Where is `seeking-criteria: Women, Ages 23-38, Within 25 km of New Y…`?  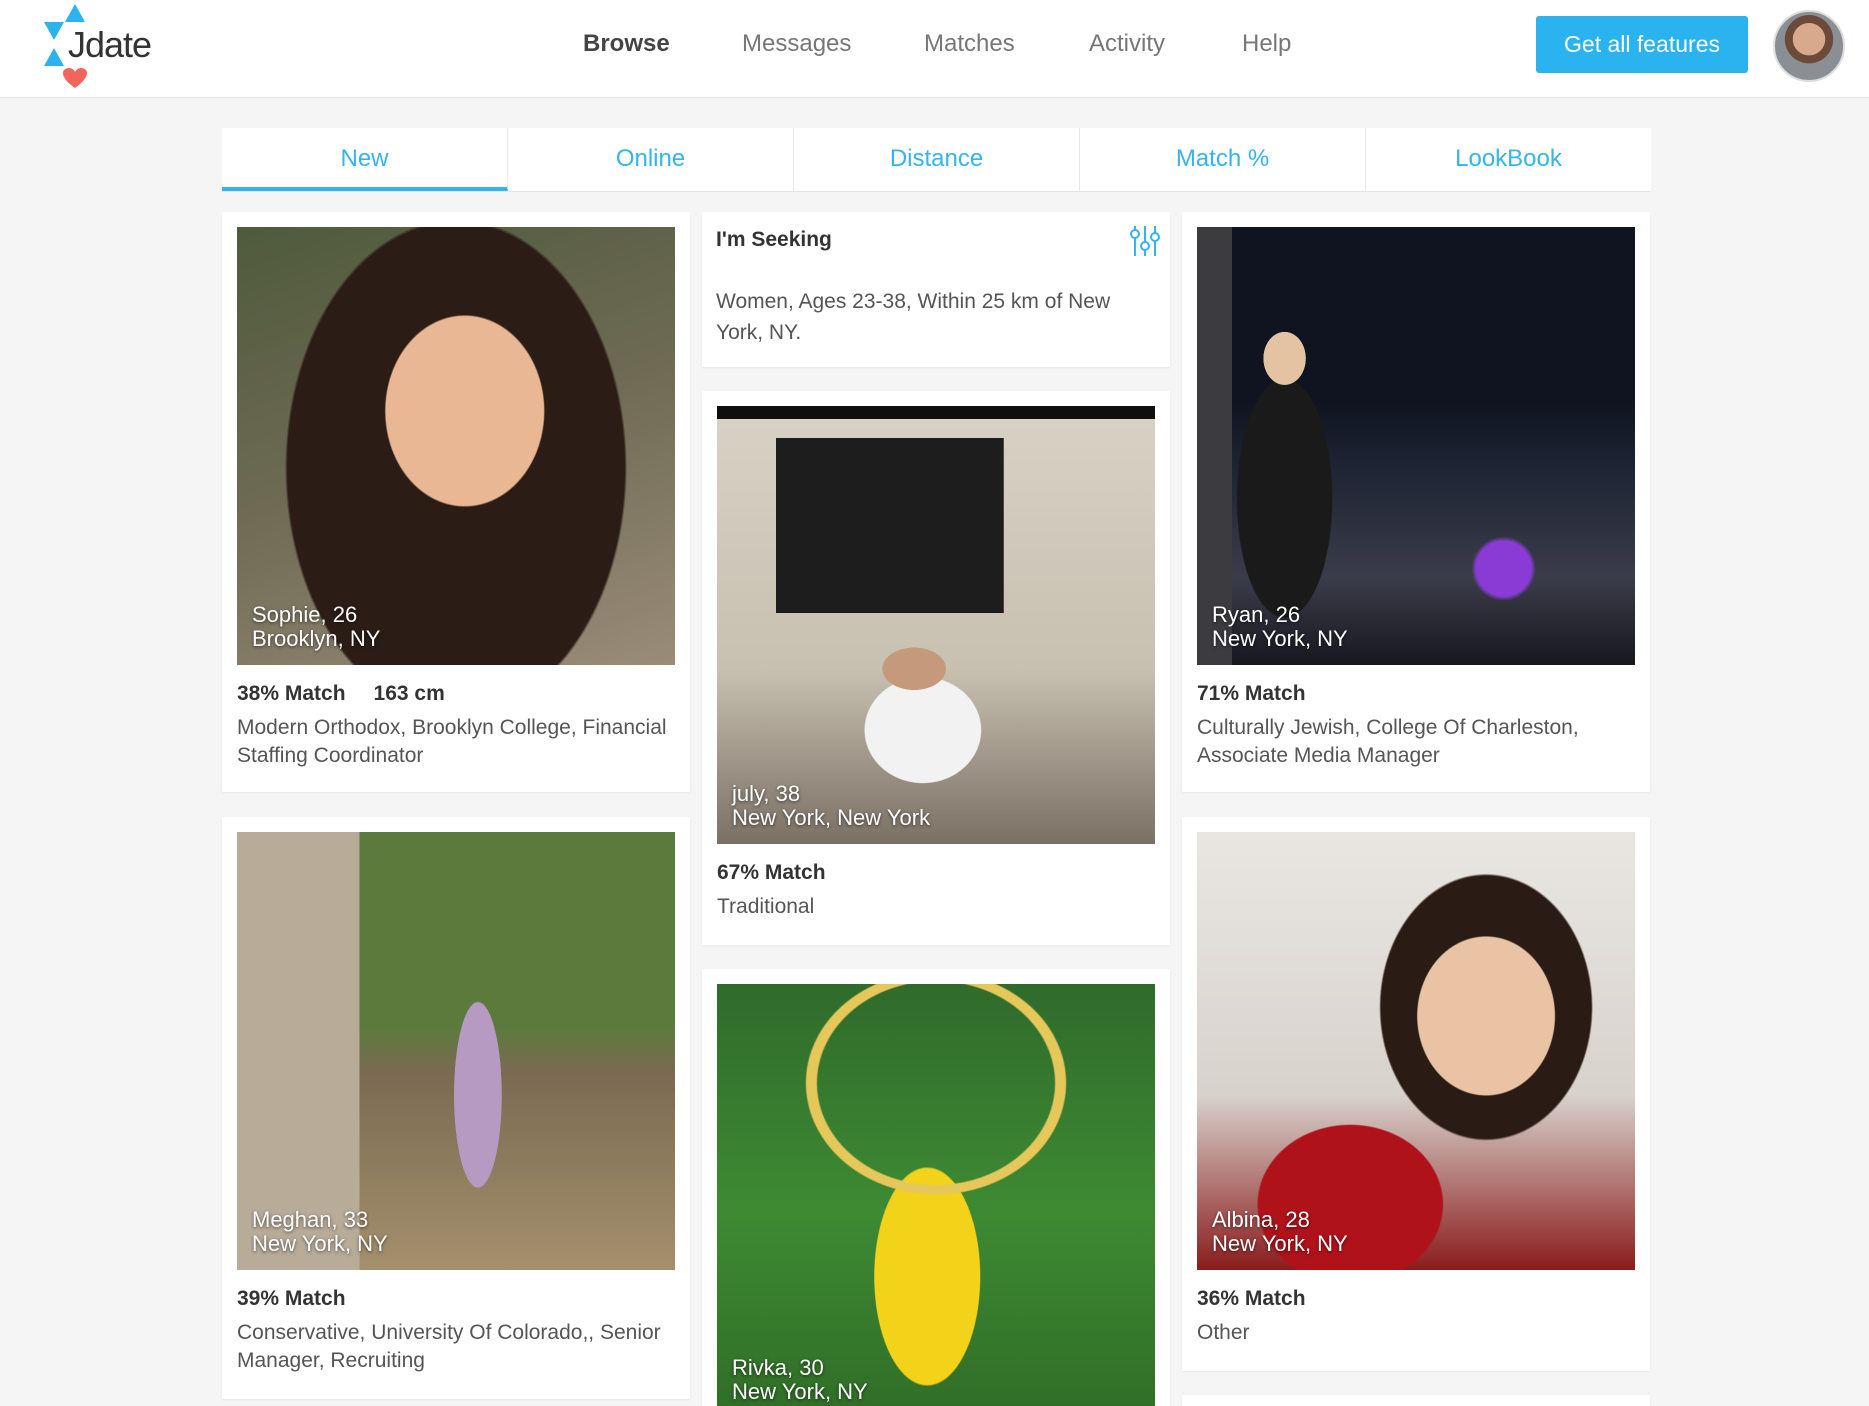
seeking-criteria: Women, Ages 23-38, Within 25 km of New Y… is located at coordinates (913, 317).